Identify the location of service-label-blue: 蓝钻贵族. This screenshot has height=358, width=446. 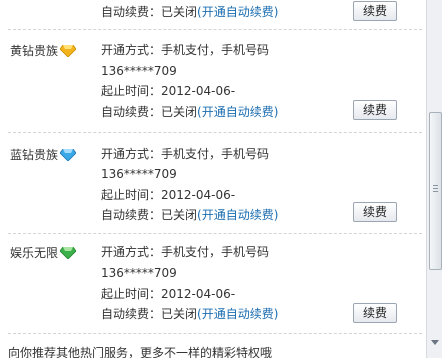
(43, 154).